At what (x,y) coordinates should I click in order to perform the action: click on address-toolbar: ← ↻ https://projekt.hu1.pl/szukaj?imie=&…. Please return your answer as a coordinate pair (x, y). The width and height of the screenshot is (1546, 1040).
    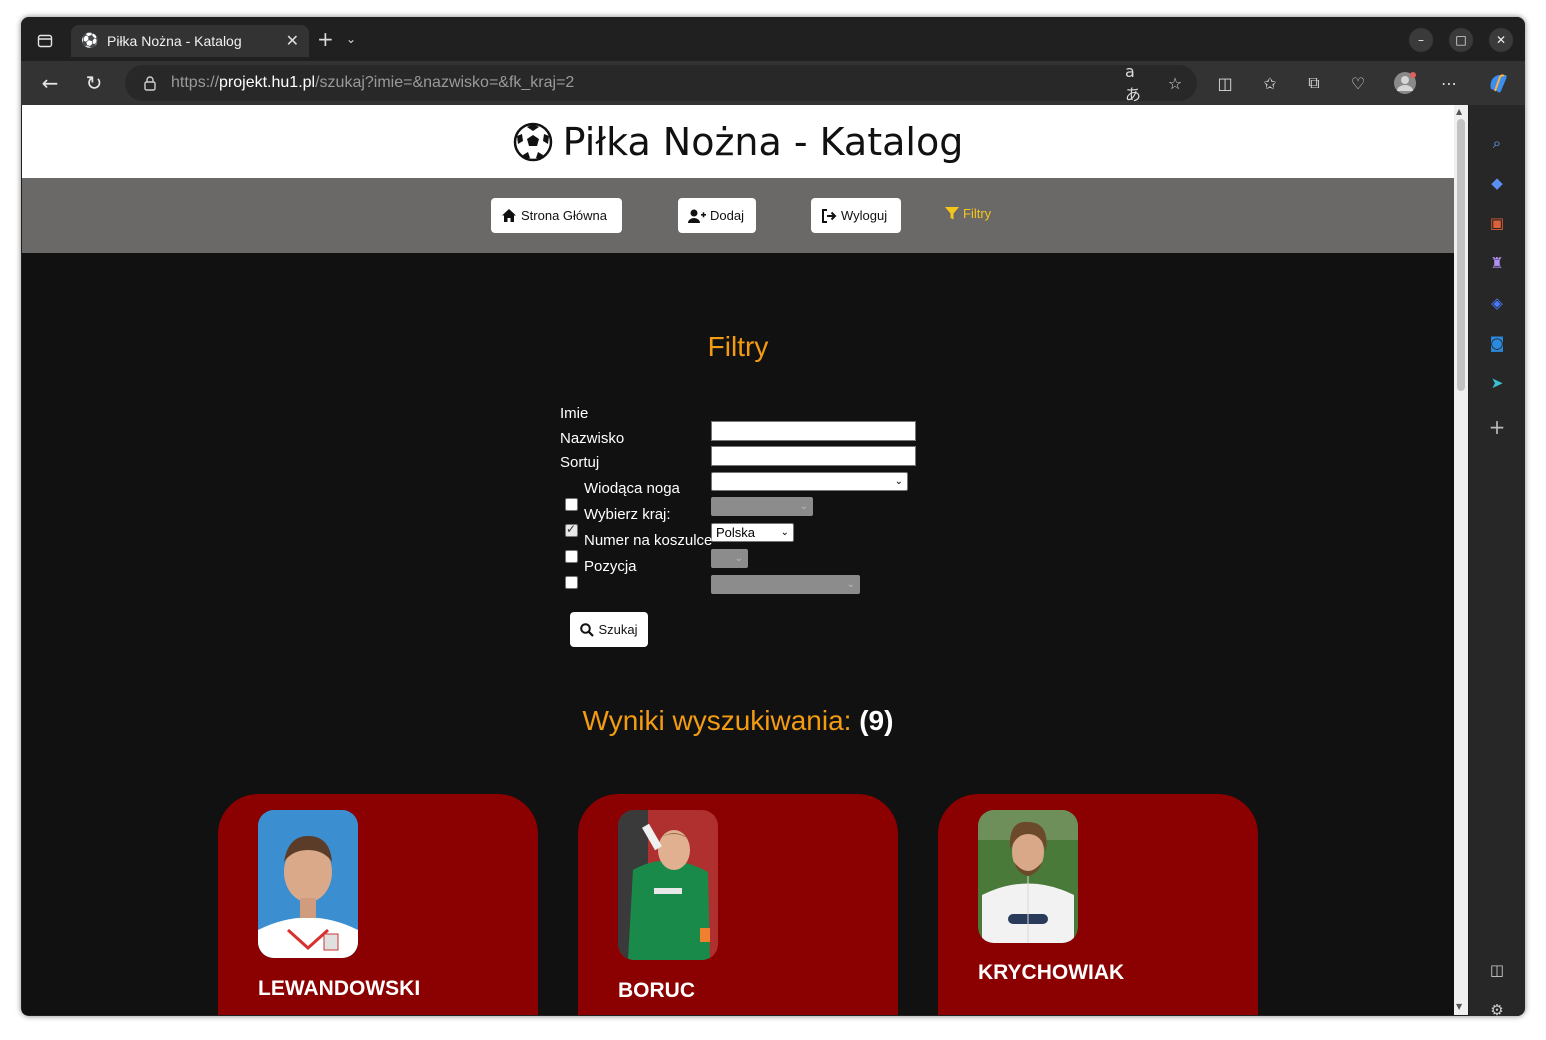
    Looking at the image, I should click on (773, 83).